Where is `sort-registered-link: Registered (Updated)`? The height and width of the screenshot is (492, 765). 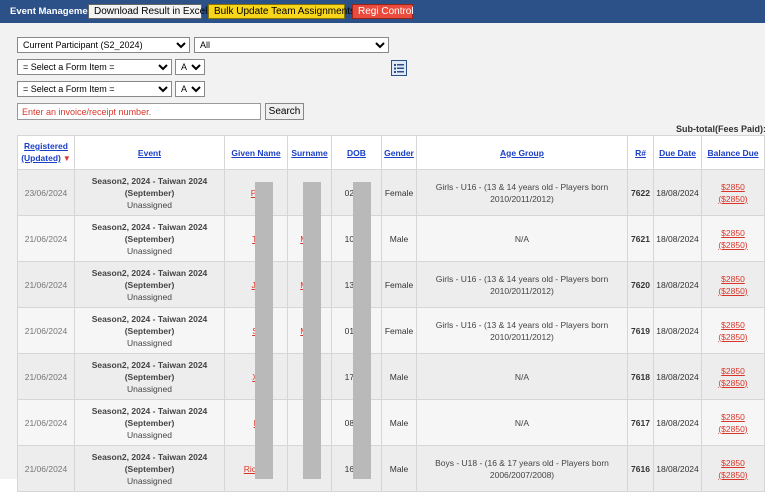
sort-registered-link: Registered (Updated) is located at coordinates (44, 152).